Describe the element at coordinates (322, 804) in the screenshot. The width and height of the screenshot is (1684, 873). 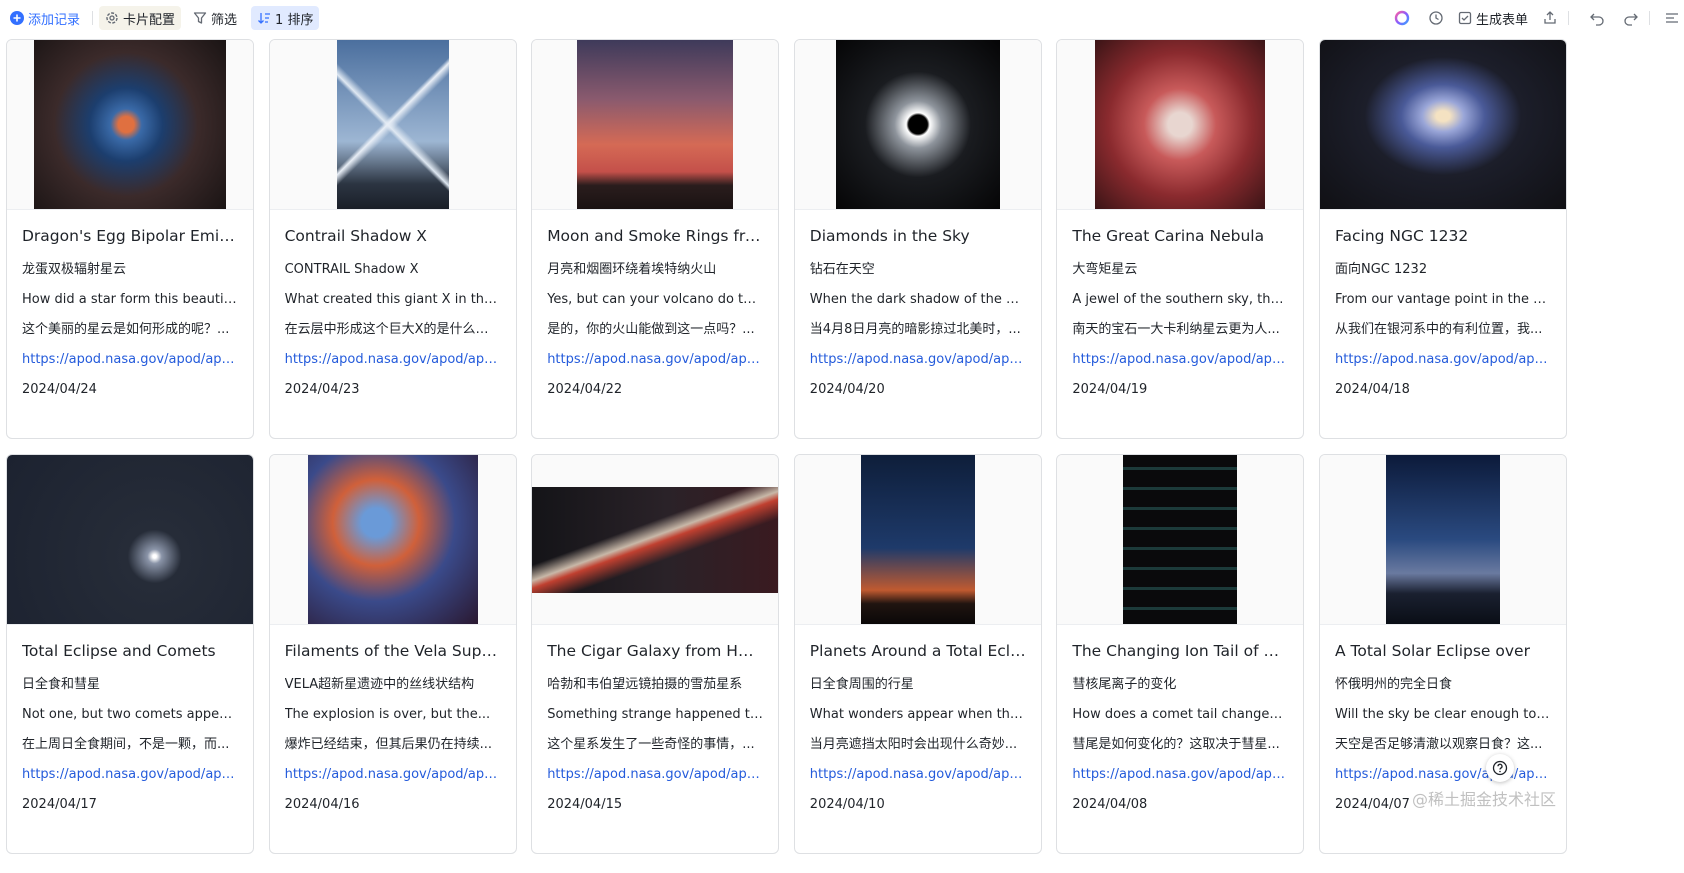
I see `card-date: 2024/04/16` at that location.